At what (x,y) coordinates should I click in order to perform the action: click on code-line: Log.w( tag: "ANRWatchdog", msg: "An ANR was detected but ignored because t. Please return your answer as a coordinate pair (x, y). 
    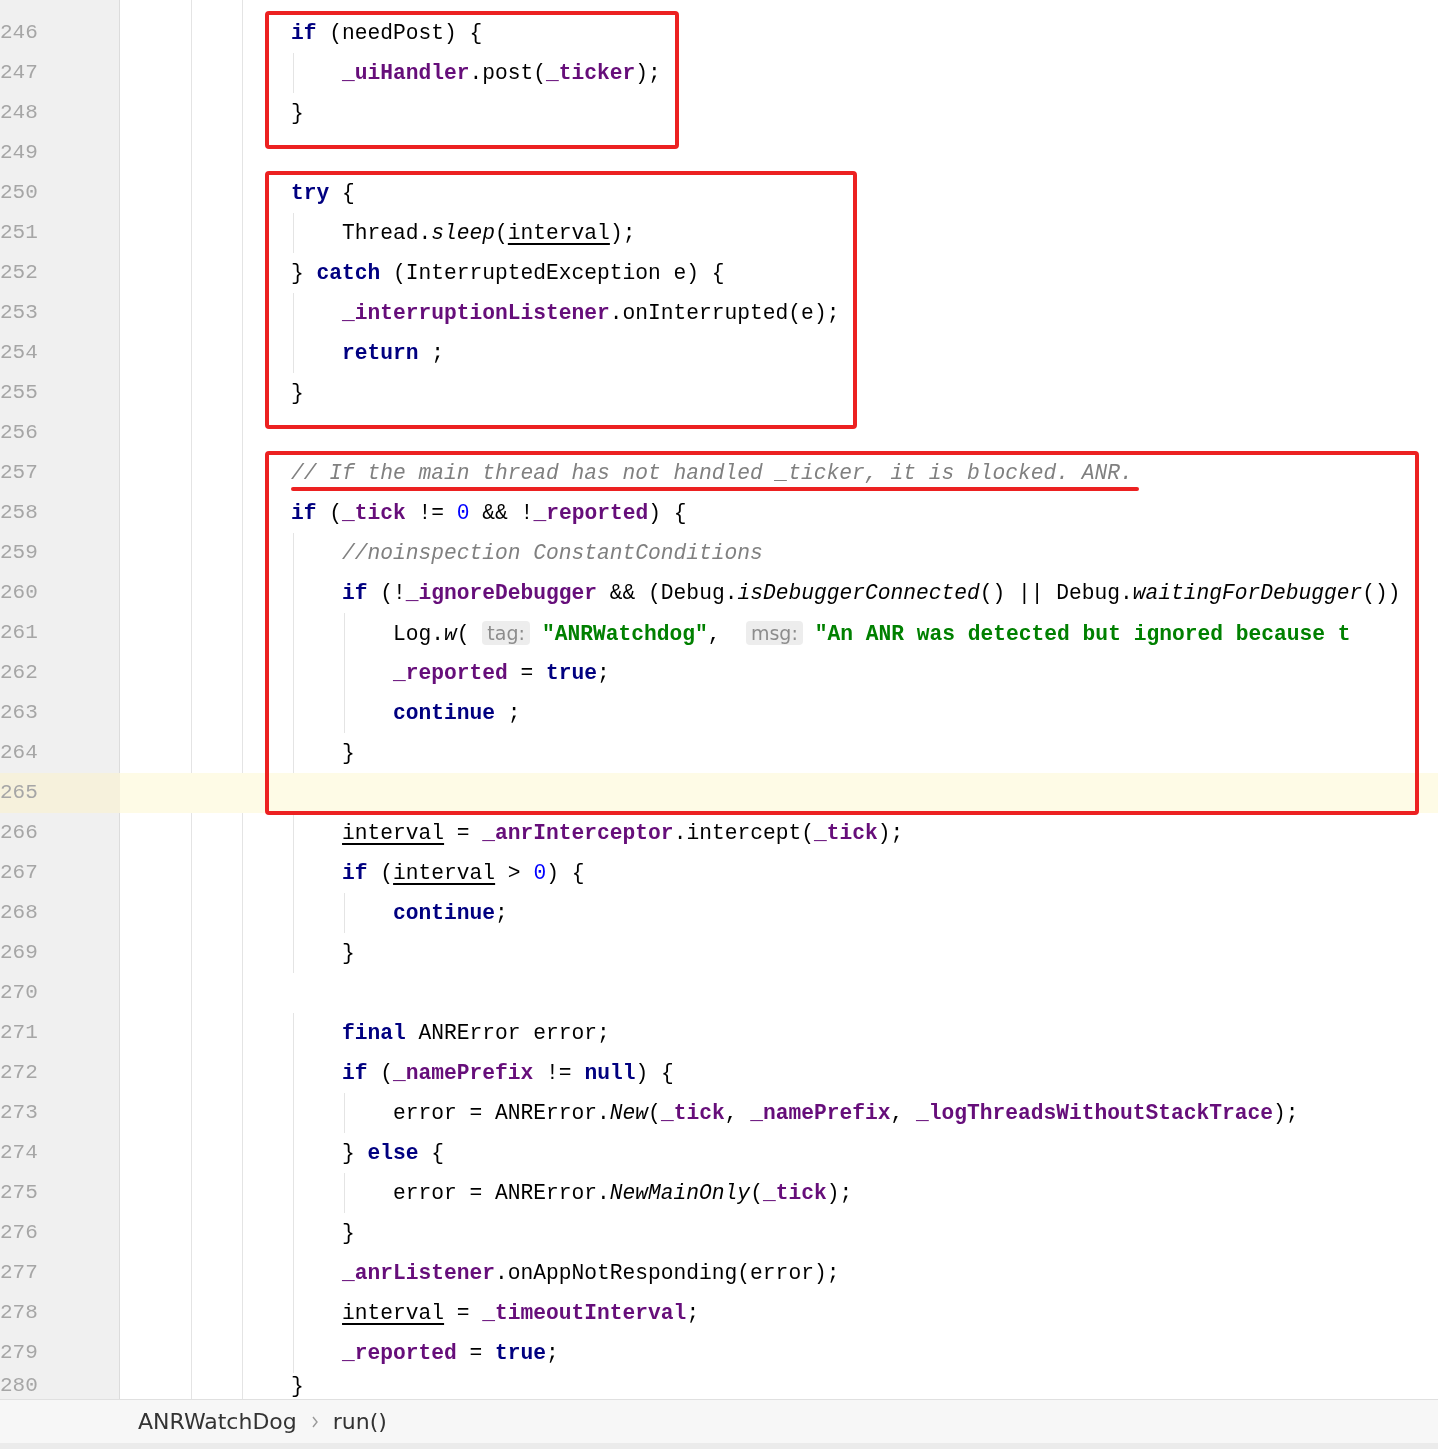
    Looking at the image, I should click on (872, 634).